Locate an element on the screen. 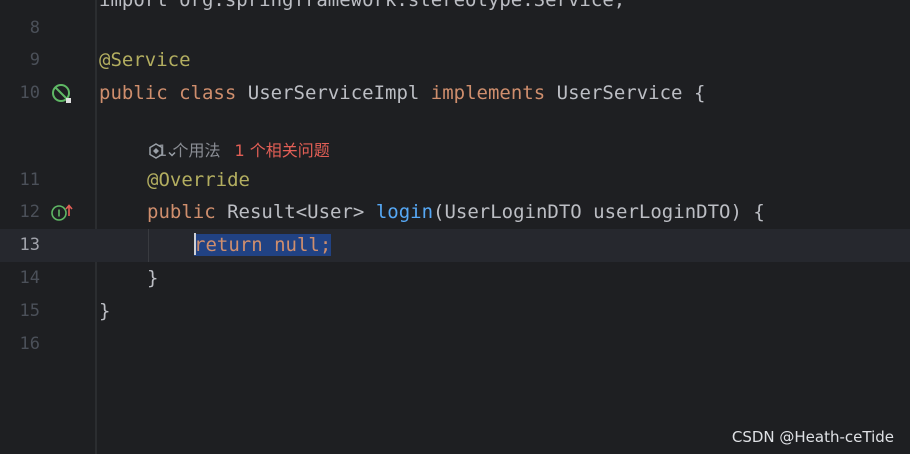 Image resolution: width=910 pixels, height=454 pixels. code-text: @Service is located at coordinates (145, 60).